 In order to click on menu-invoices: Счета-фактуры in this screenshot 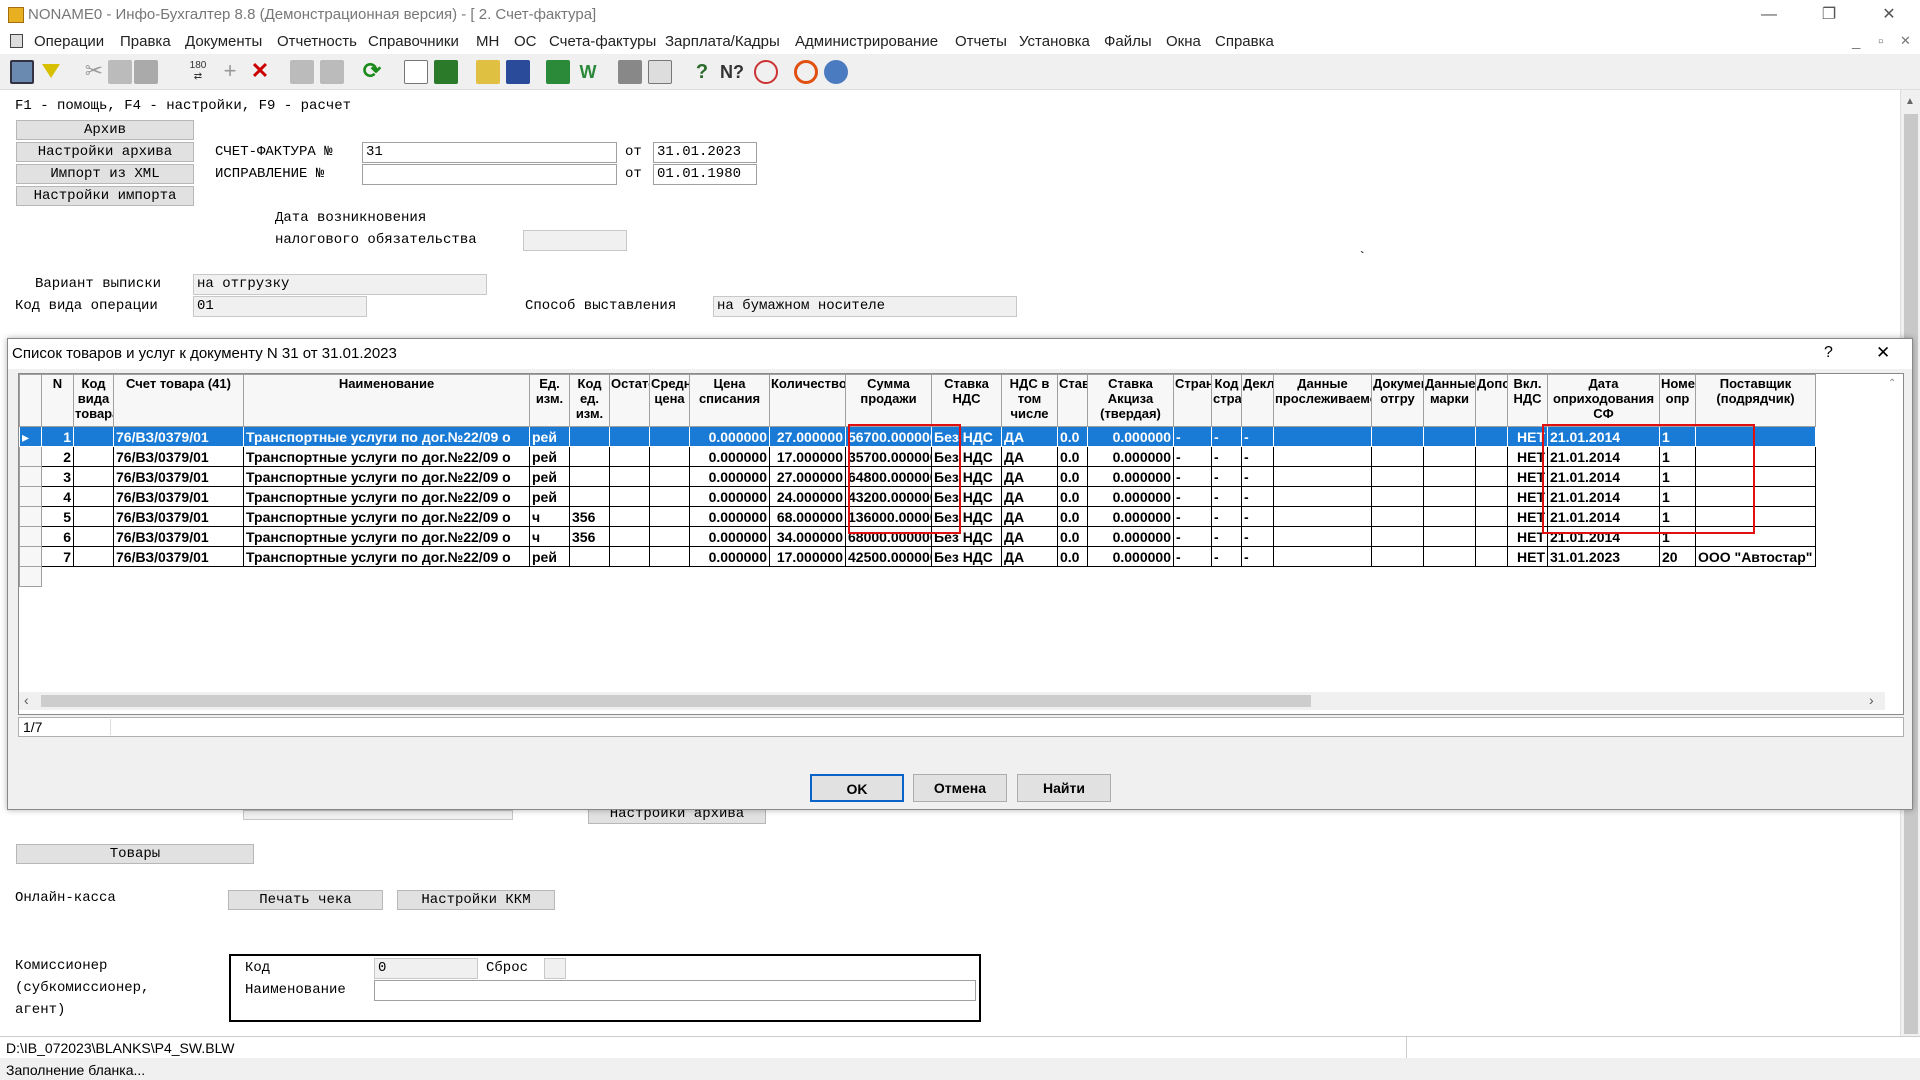, I will do `click(602, 41)`.